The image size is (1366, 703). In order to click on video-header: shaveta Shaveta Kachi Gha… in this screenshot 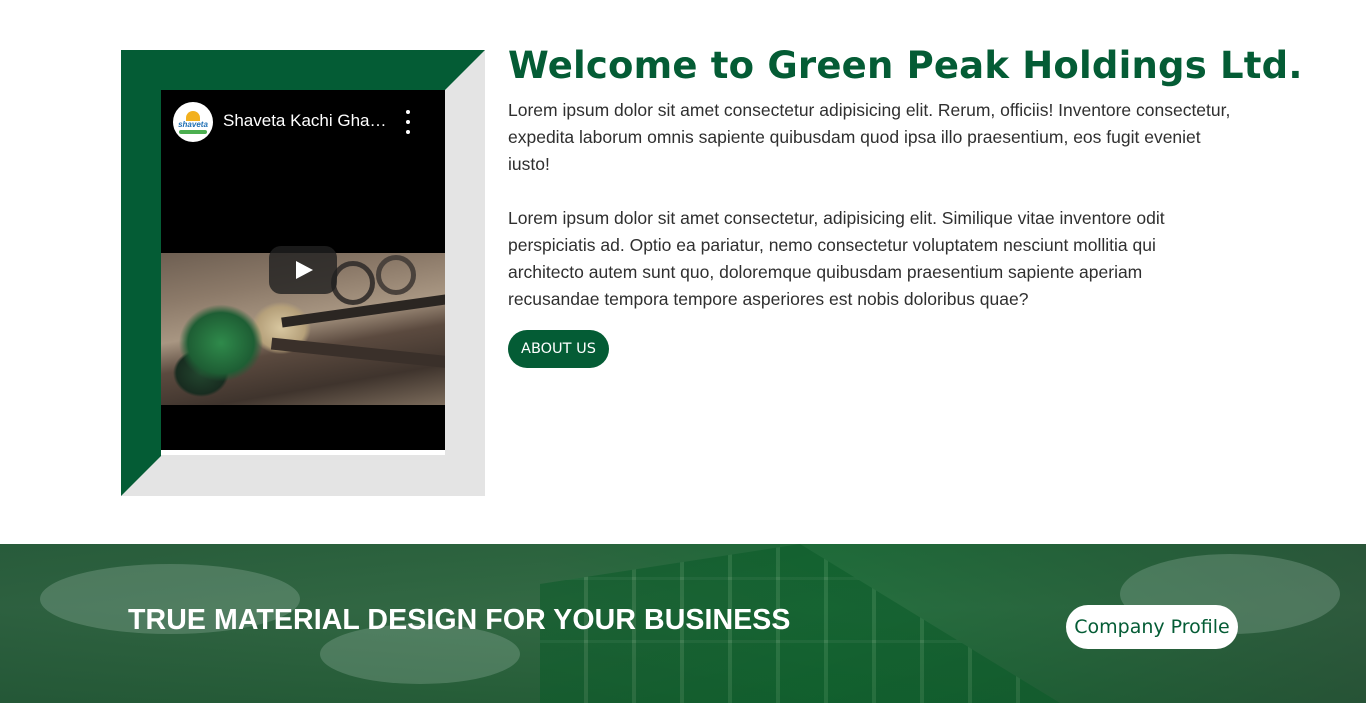, I will do `click(303, 122)`.